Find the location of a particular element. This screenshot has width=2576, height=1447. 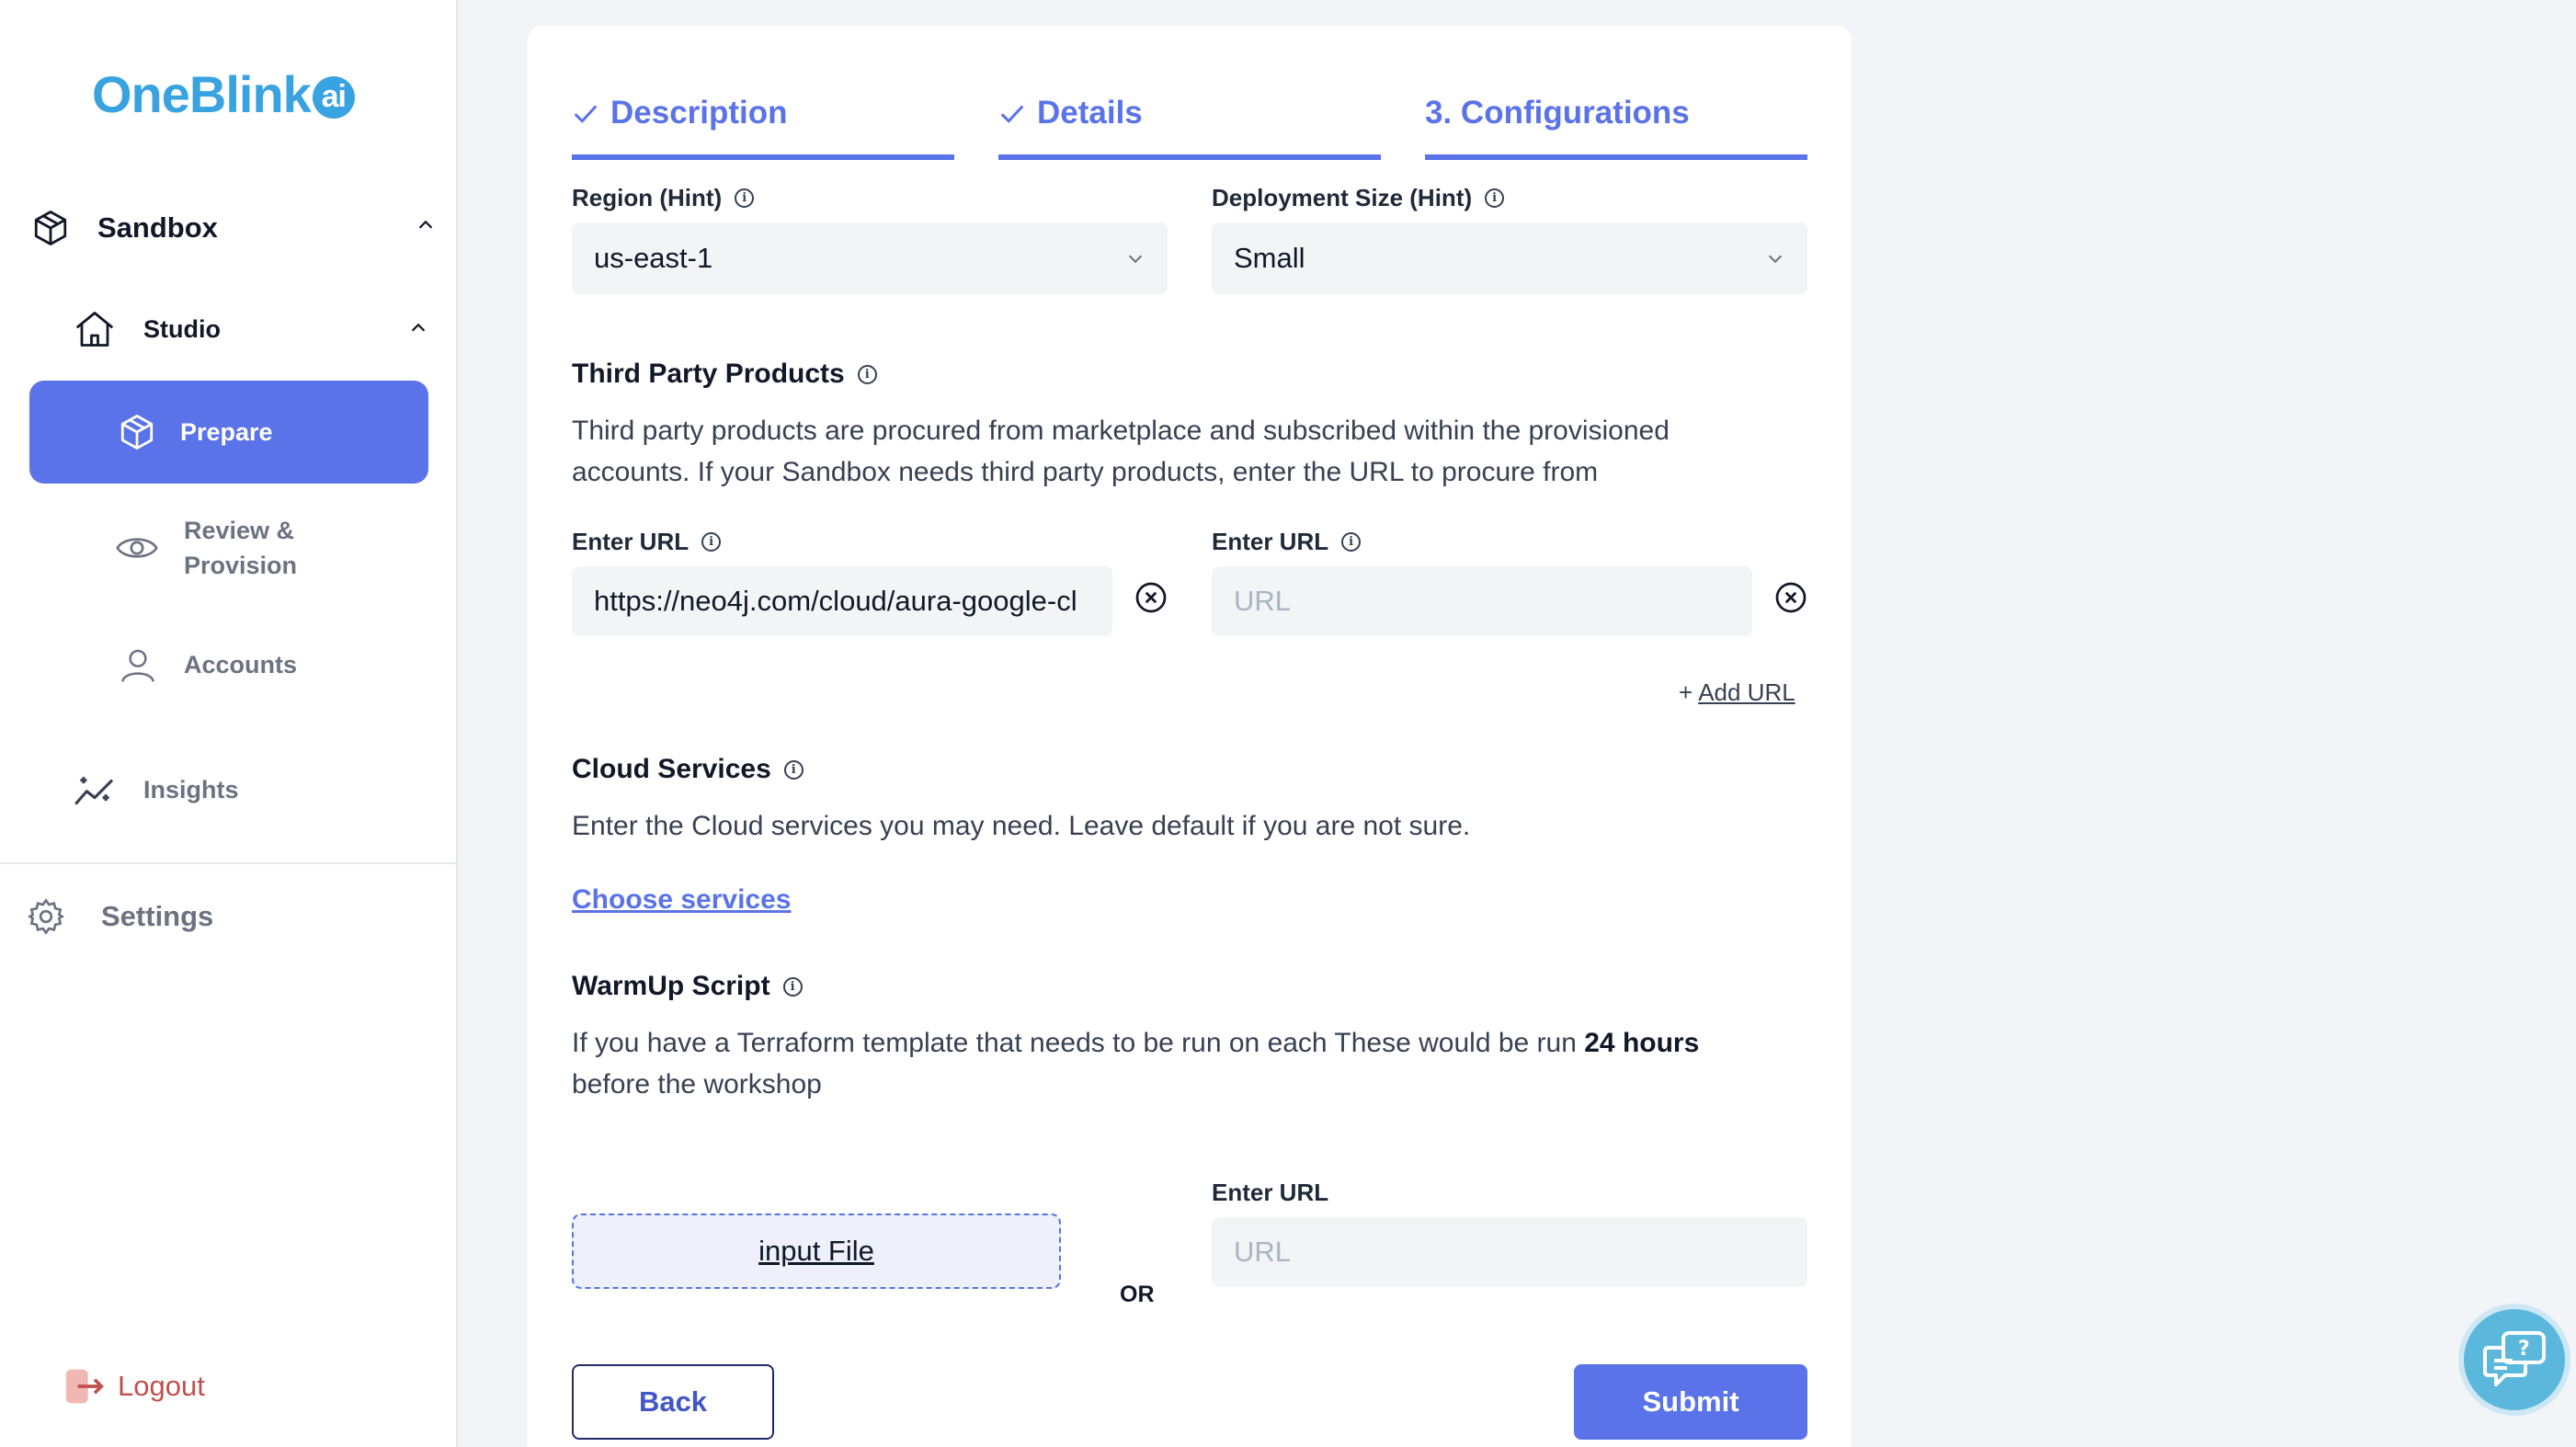

brand-badge: ai is located at coordinates (333, 97).